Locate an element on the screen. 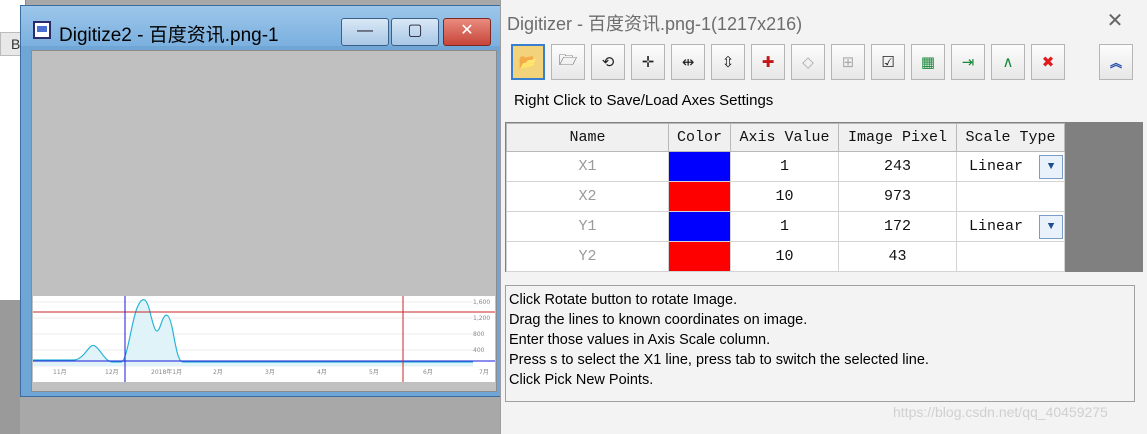 The width and height of the screenshot is (1147, 434). rotate-icon: ⟲ is located at coordinates (608, 62).